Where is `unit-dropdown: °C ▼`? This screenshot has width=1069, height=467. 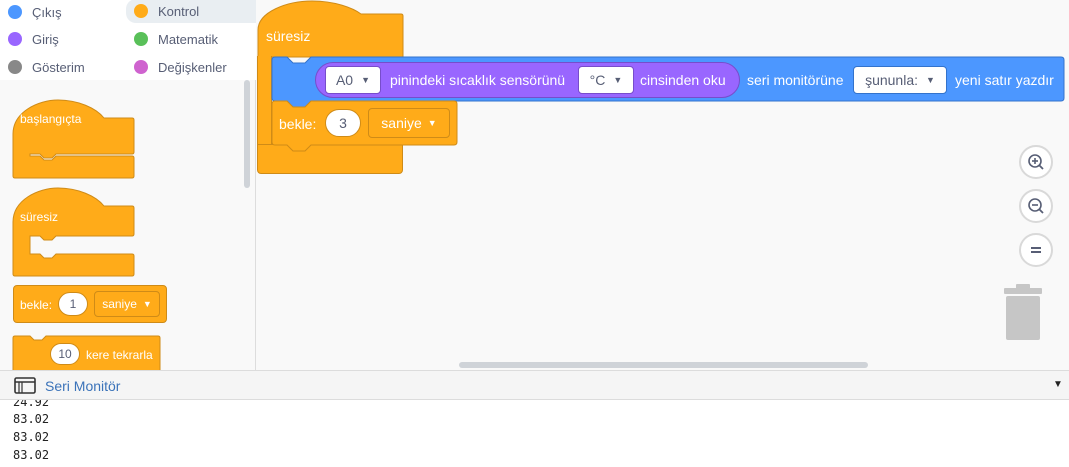 unit-dropdown: °C ▼ is located at coordinates (606, 80).